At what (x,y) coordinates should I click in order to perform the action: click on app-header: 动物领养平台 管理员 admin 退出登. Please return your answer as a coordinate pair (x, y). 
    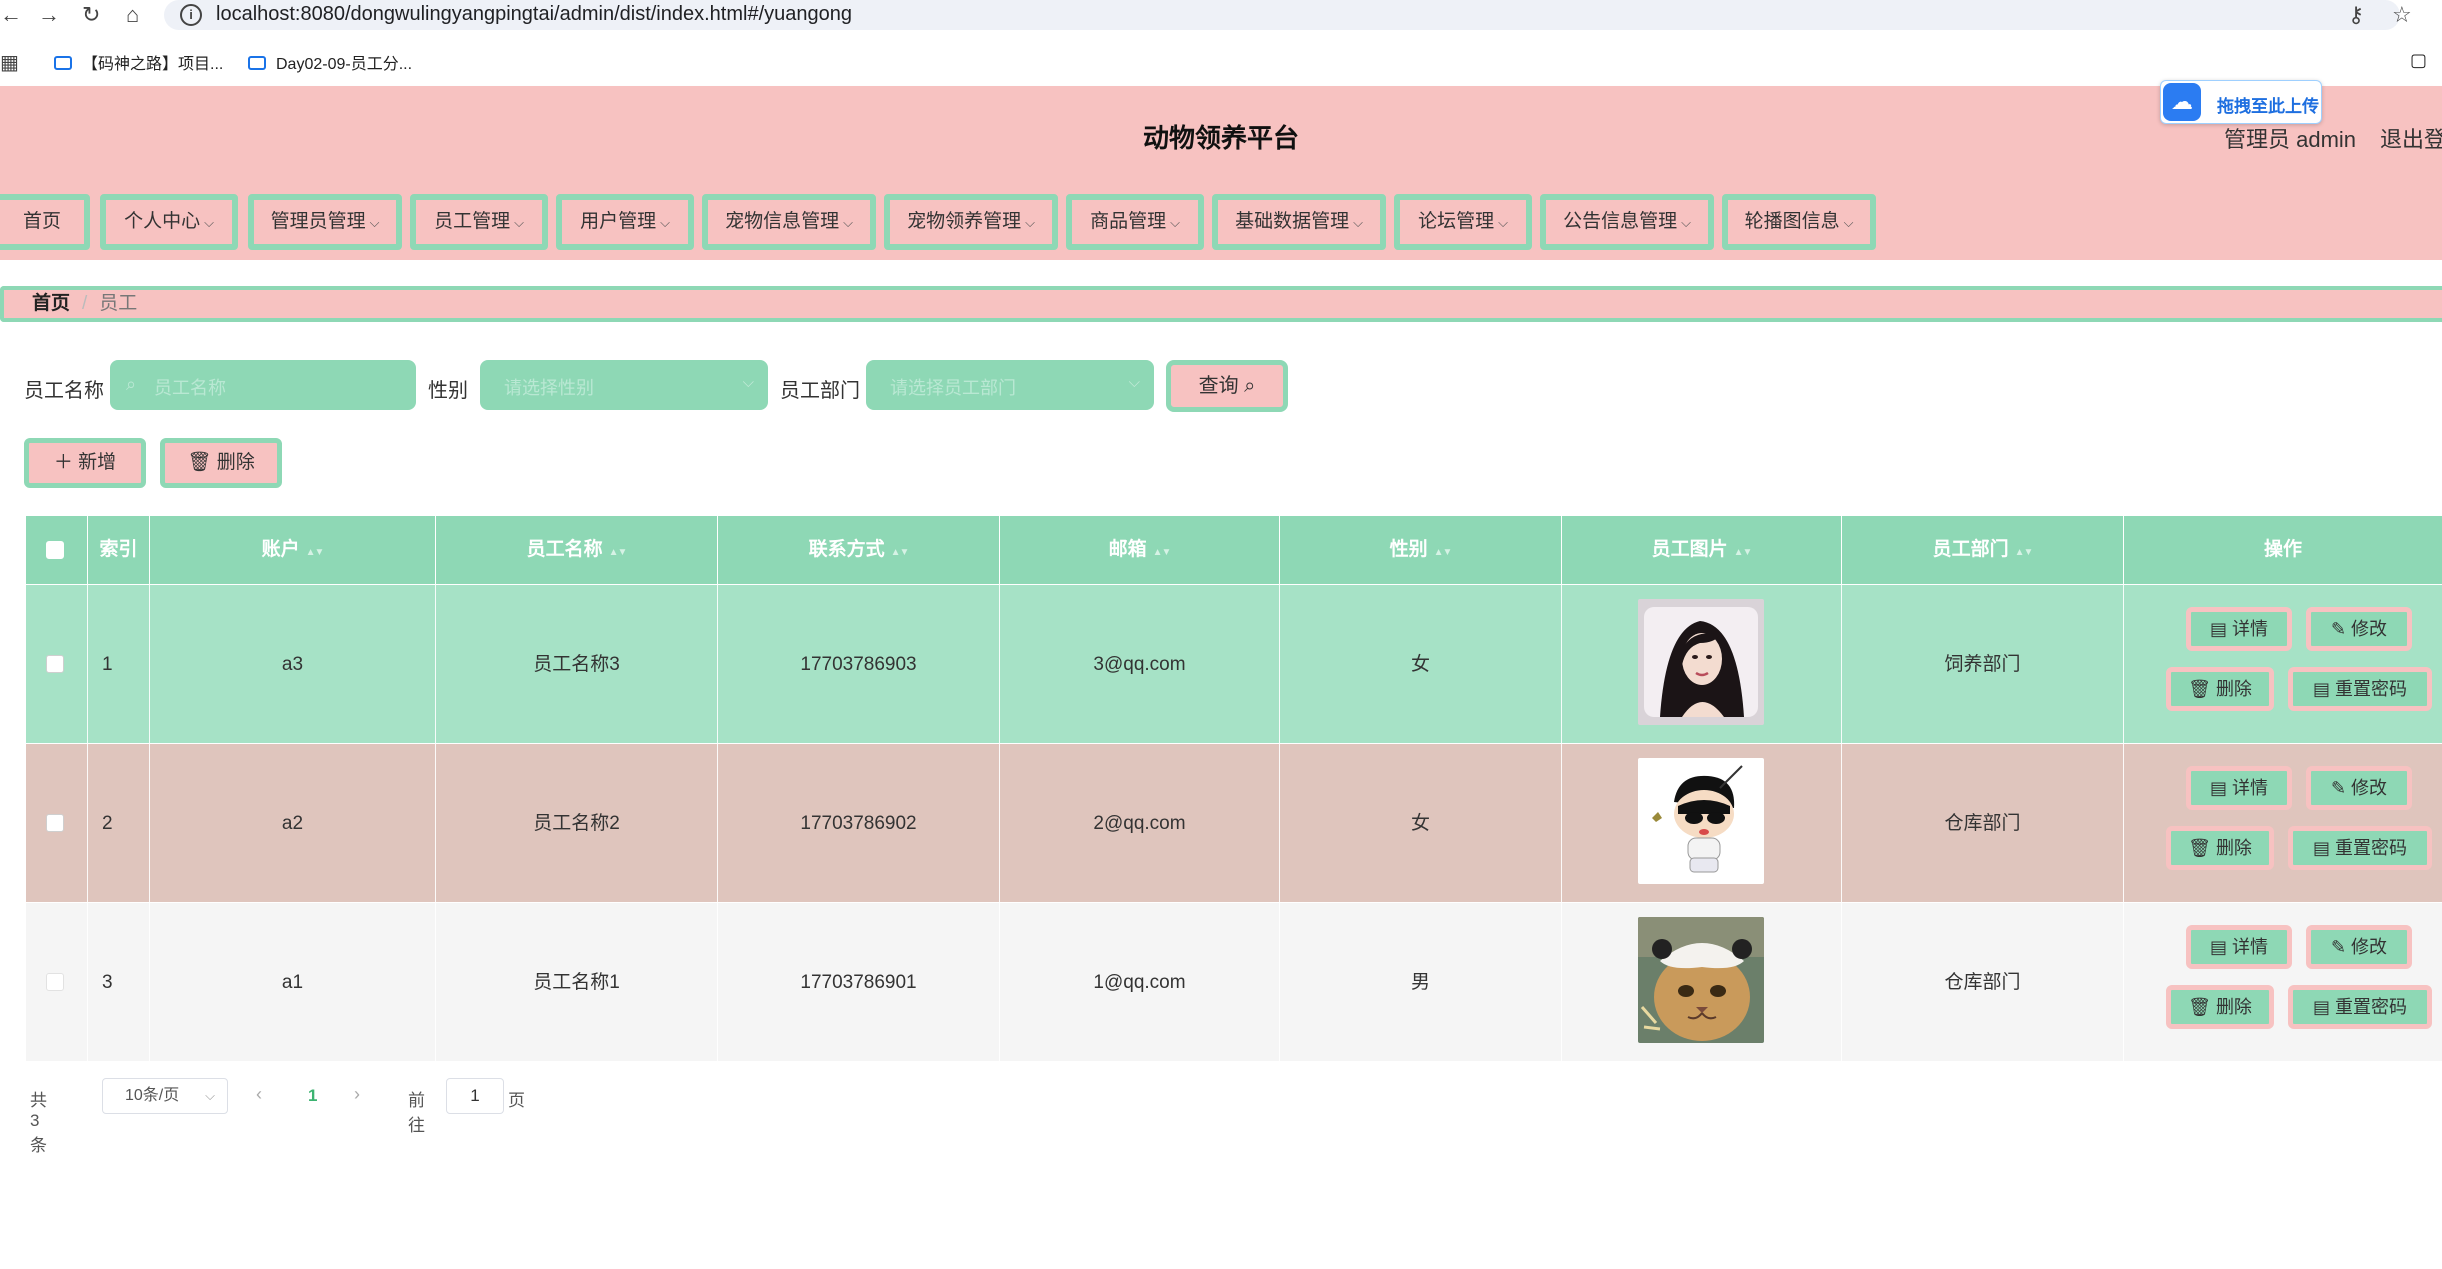
    Looking at the image, I should click on (1221, 136).